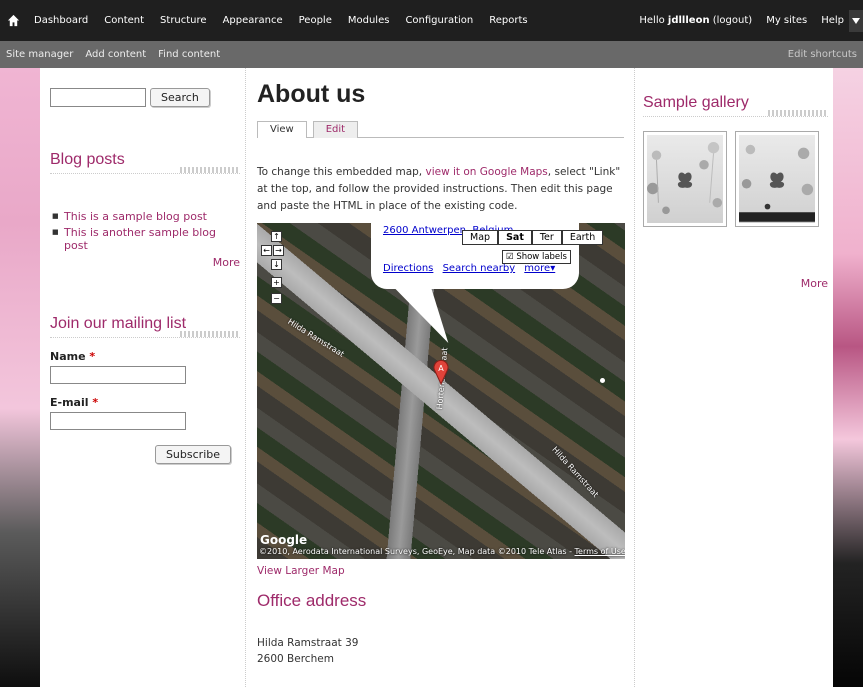  Describe the element at coordinates (441, 368) in the screenshot. I see `svg-text: A` at that location.